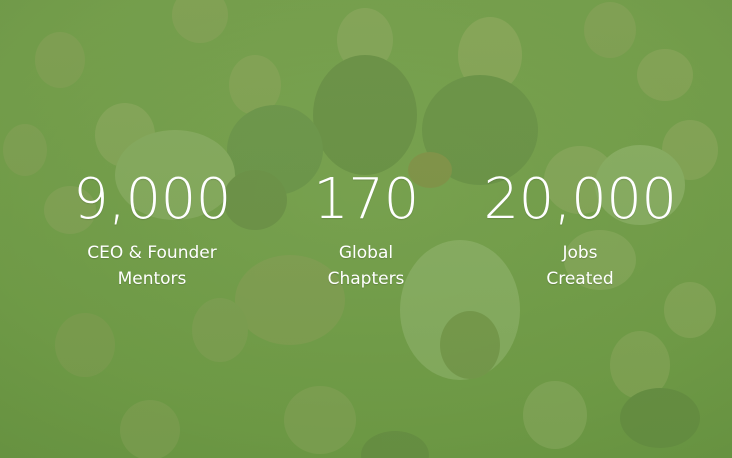 This screenshot has height=458, width=732. Describe the element at coordinates (152, 279) in the screenshot. I see `stat-label-line: Mentors` at that location.